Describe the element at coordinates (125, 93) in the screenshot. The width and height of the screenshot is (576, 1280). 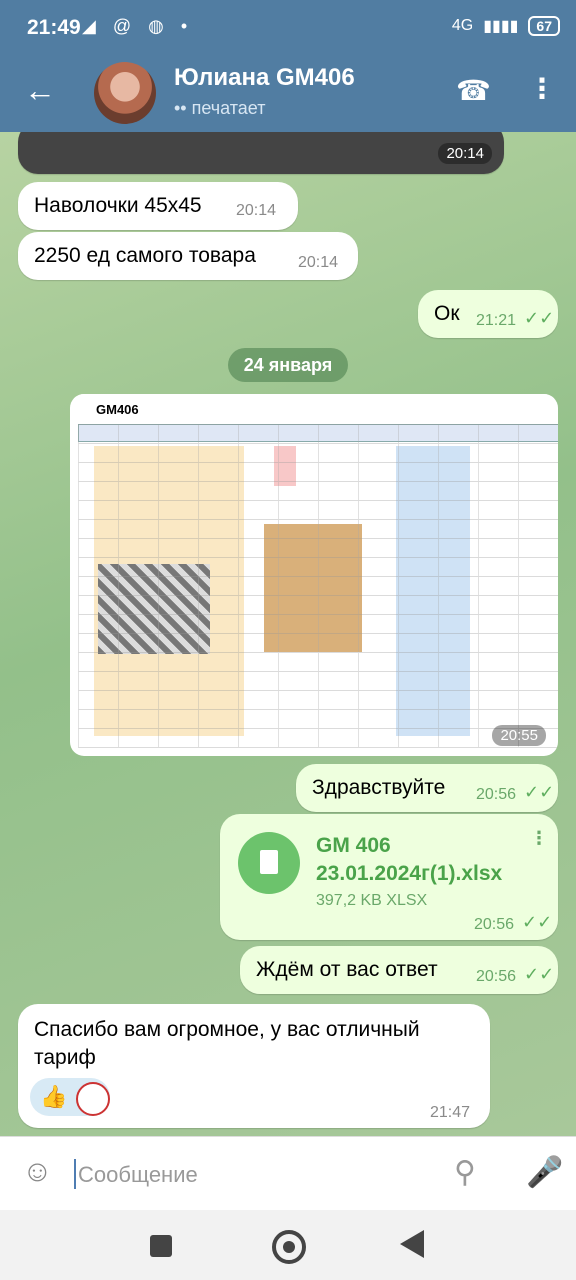
I see `avatar` at that location.